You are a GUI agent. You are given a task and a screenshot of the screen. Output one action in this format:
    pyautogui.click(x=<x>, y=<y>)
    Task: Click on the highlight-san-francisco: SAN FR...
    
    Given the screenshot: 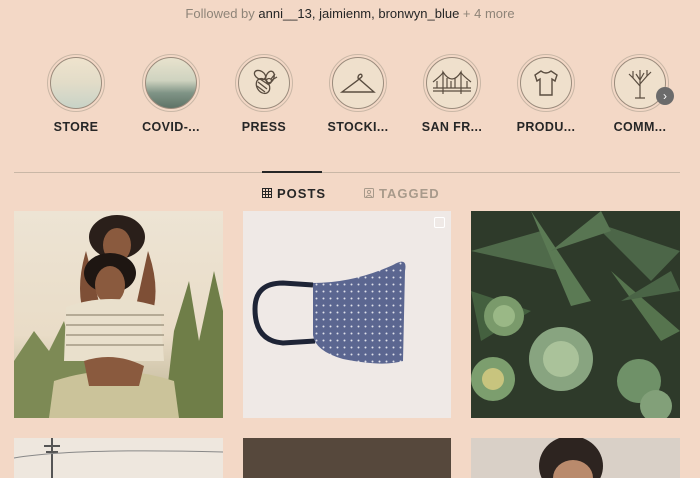 What is the action you would take?
    pyautogui.click(x=452, y=94)
    